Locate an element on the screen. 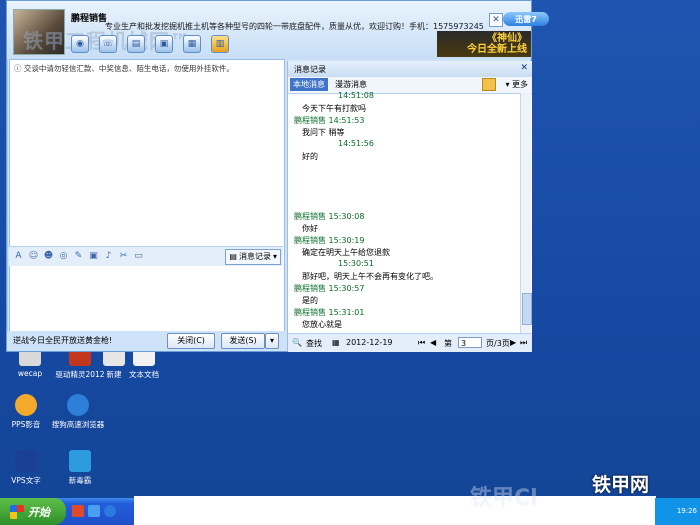  apps-icon: ▥ is located at coordinates (220, 44).